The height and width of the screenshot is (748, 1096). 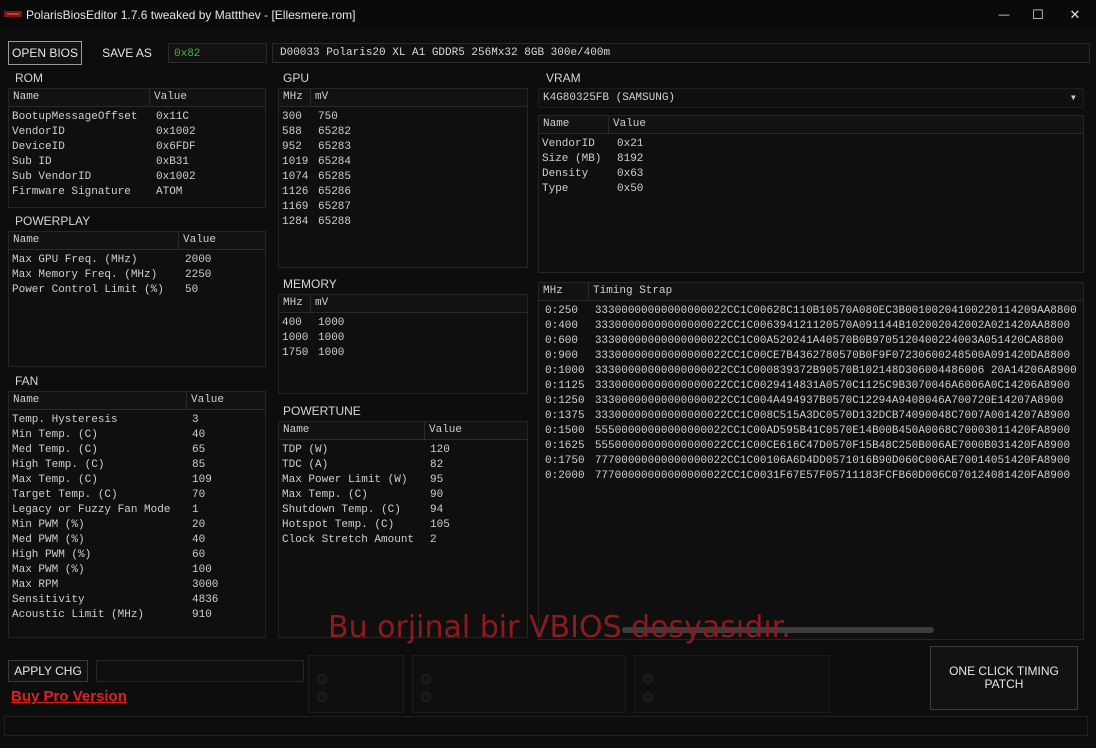 What do you see at coordinates (403, 192) in the screenshot?
I see `table-row: 1126 65286` at bounding box center [403, 192].